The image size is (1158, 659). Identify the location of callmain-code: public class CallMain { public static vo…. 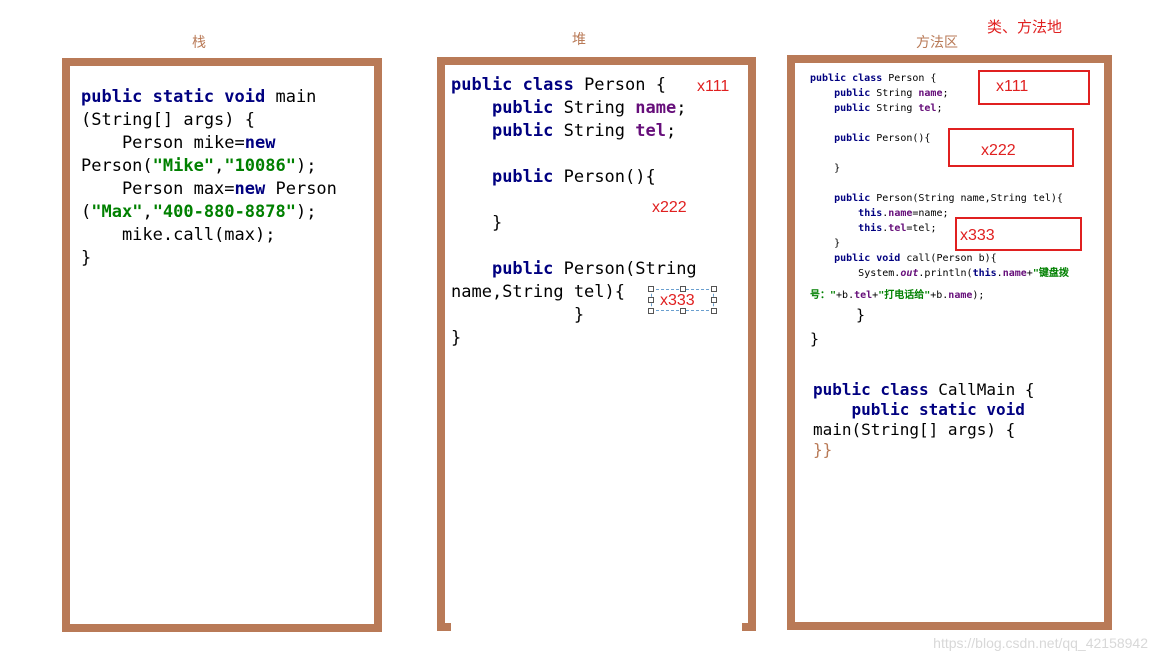
(924, 420).